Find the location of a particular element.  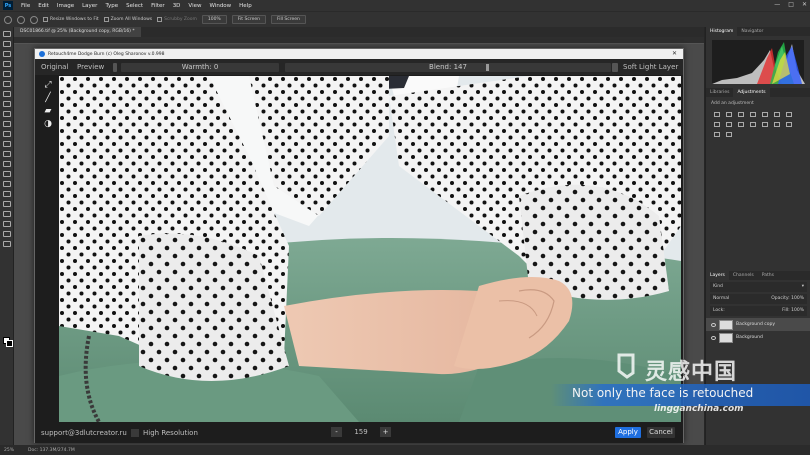

exposure-icon is located at coordinates (753, 114).